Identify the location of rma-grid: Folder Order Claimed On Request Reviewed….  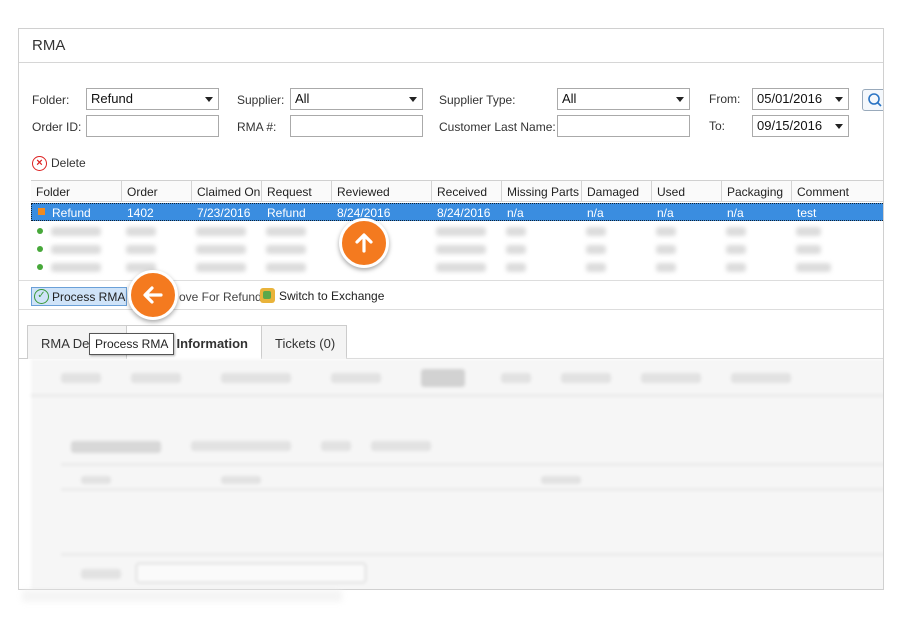
(457, 229).